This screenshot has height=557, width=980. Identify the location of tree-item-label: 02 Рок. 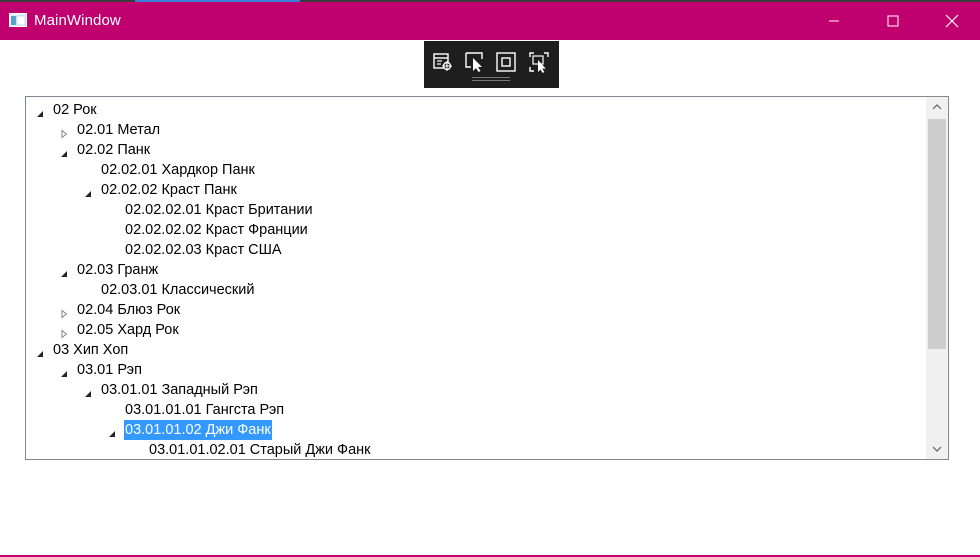
(75, 110).